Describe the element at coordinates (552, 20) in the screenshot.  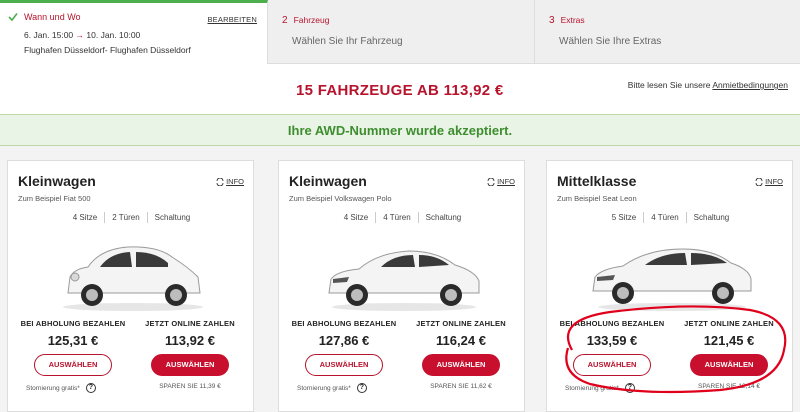
I see `step-number: 3` at that location.